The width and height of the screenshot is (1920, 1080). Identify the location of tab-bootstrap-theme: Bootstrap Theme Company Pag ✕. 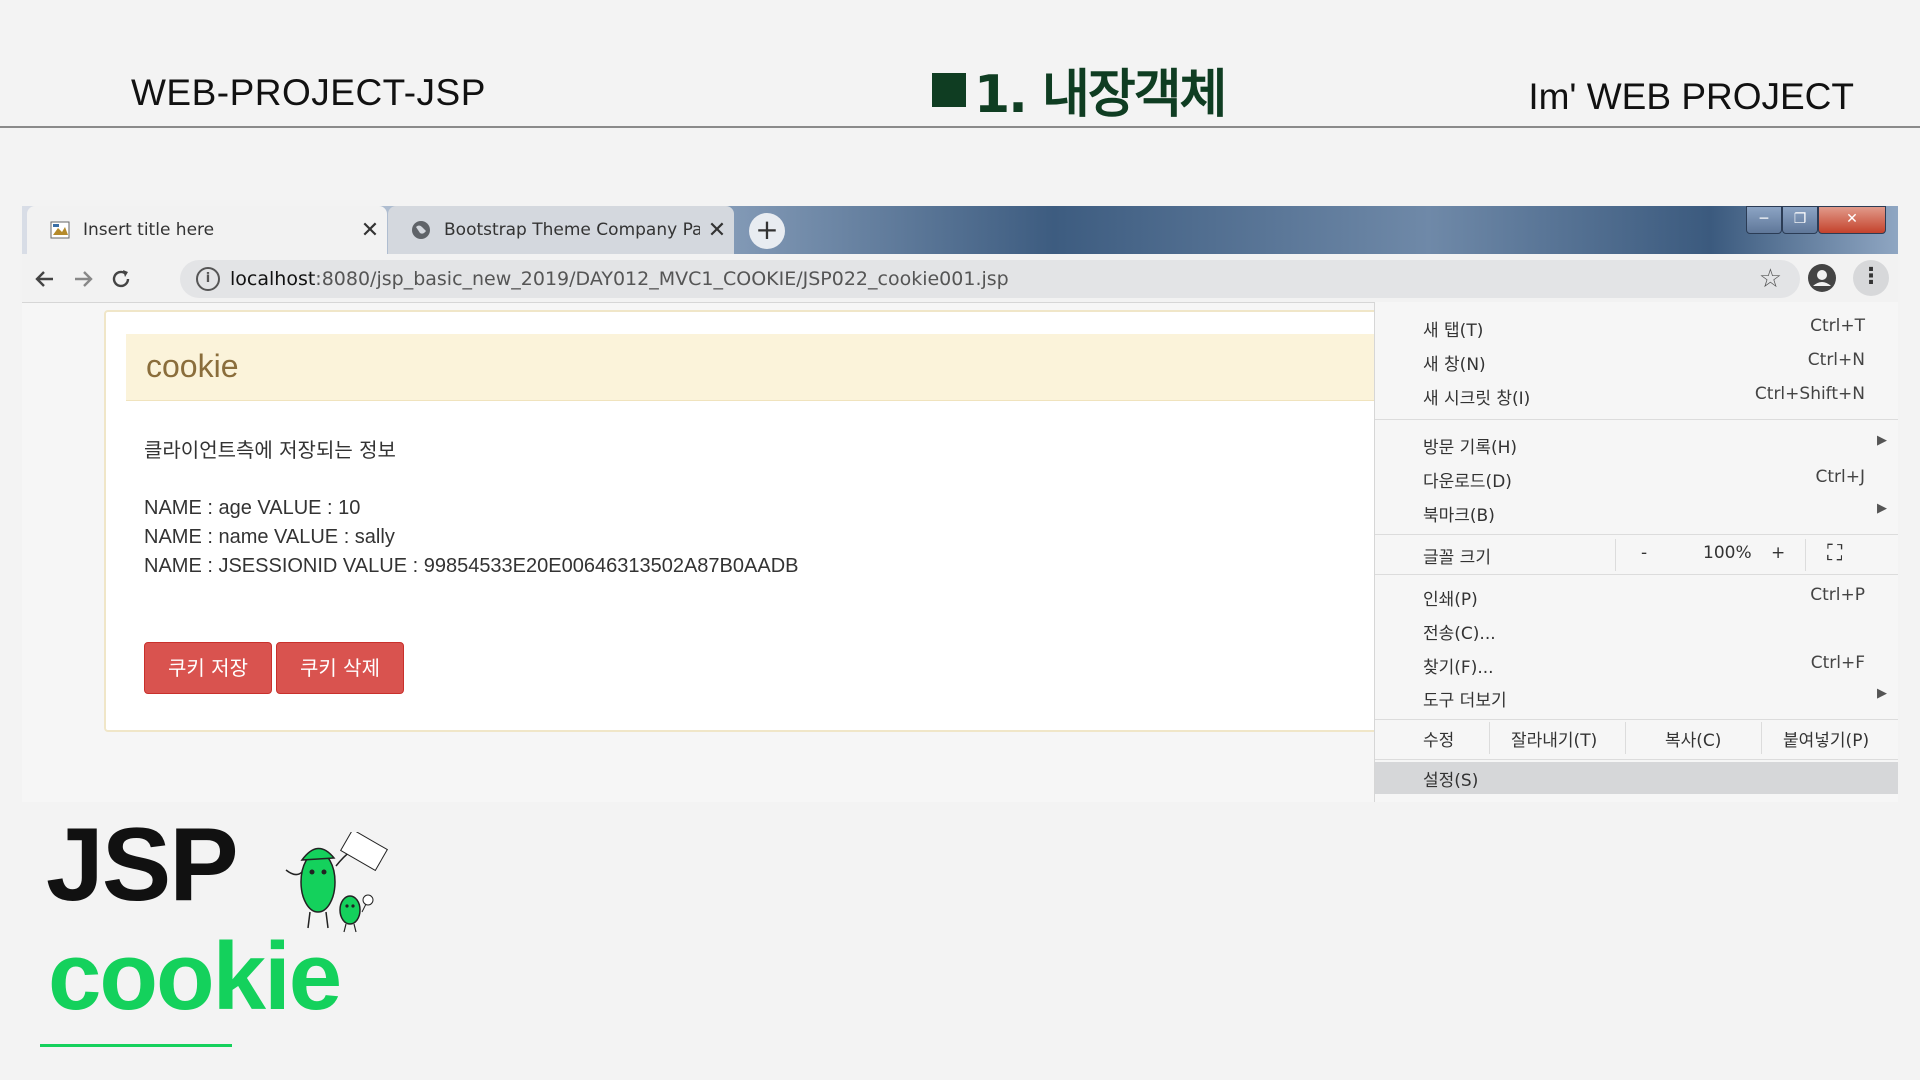
(561, 230).